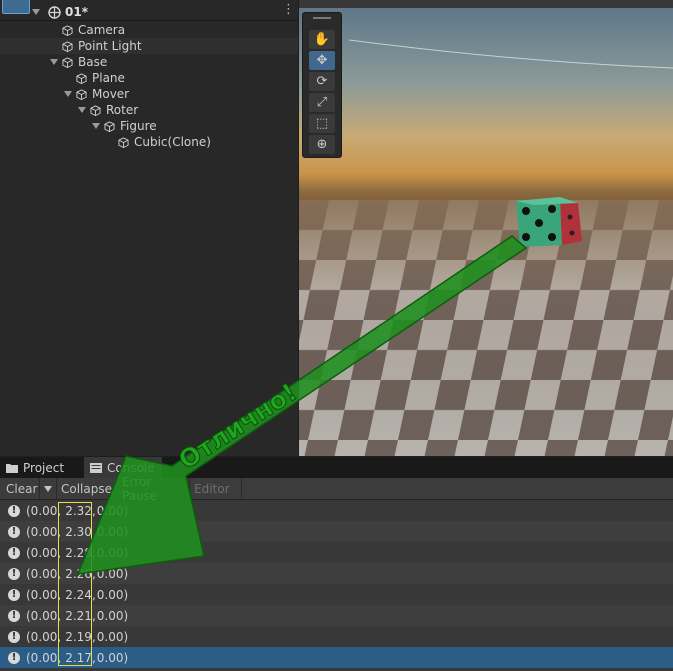 This screenshot has height=671, width=673. Describe the element at coordinates (336, 657) in the screenshot. I see `log-entry: ! (0.00, 2.17, 0.00)` at that location.